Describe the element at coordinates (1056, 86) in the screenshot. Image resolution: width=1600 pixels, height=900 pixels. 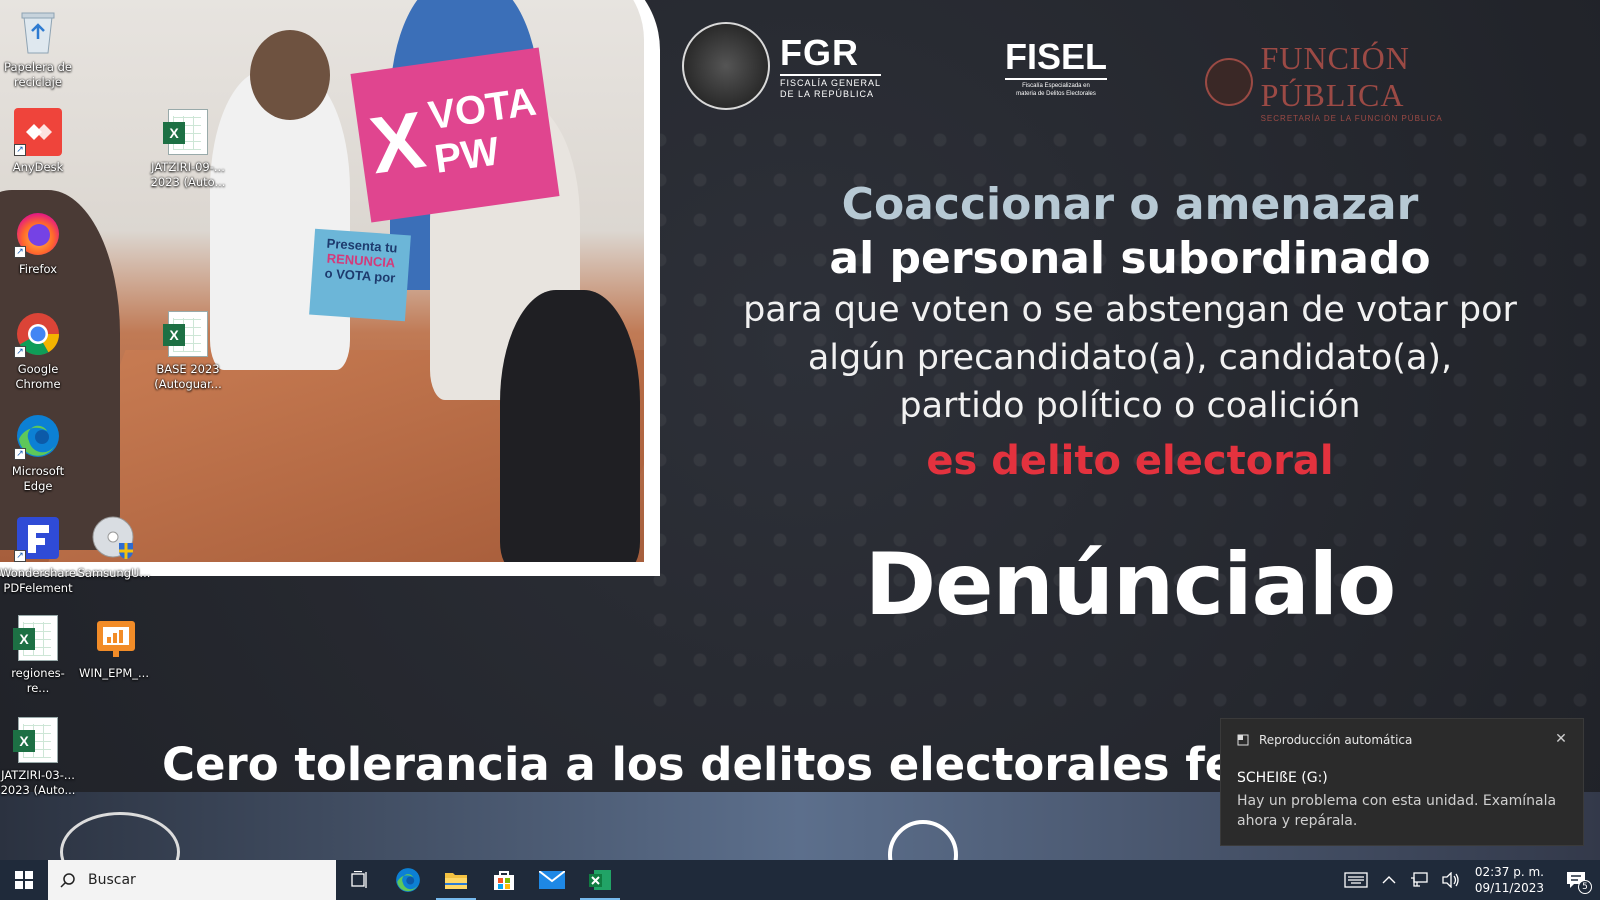
I see `fisel-logo-sub1: Fiscalía Especializada en` at that location.